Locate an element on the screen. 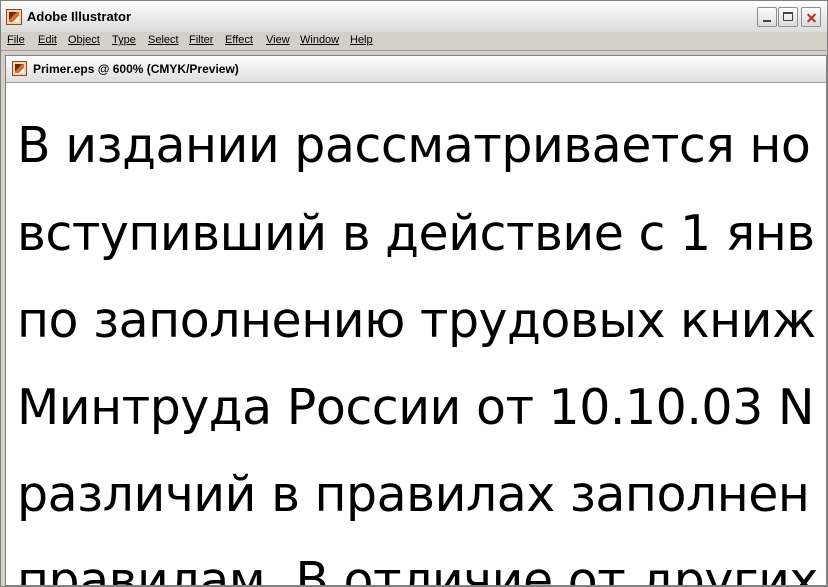  menu-object: Object is located at coordinates (84, 40).